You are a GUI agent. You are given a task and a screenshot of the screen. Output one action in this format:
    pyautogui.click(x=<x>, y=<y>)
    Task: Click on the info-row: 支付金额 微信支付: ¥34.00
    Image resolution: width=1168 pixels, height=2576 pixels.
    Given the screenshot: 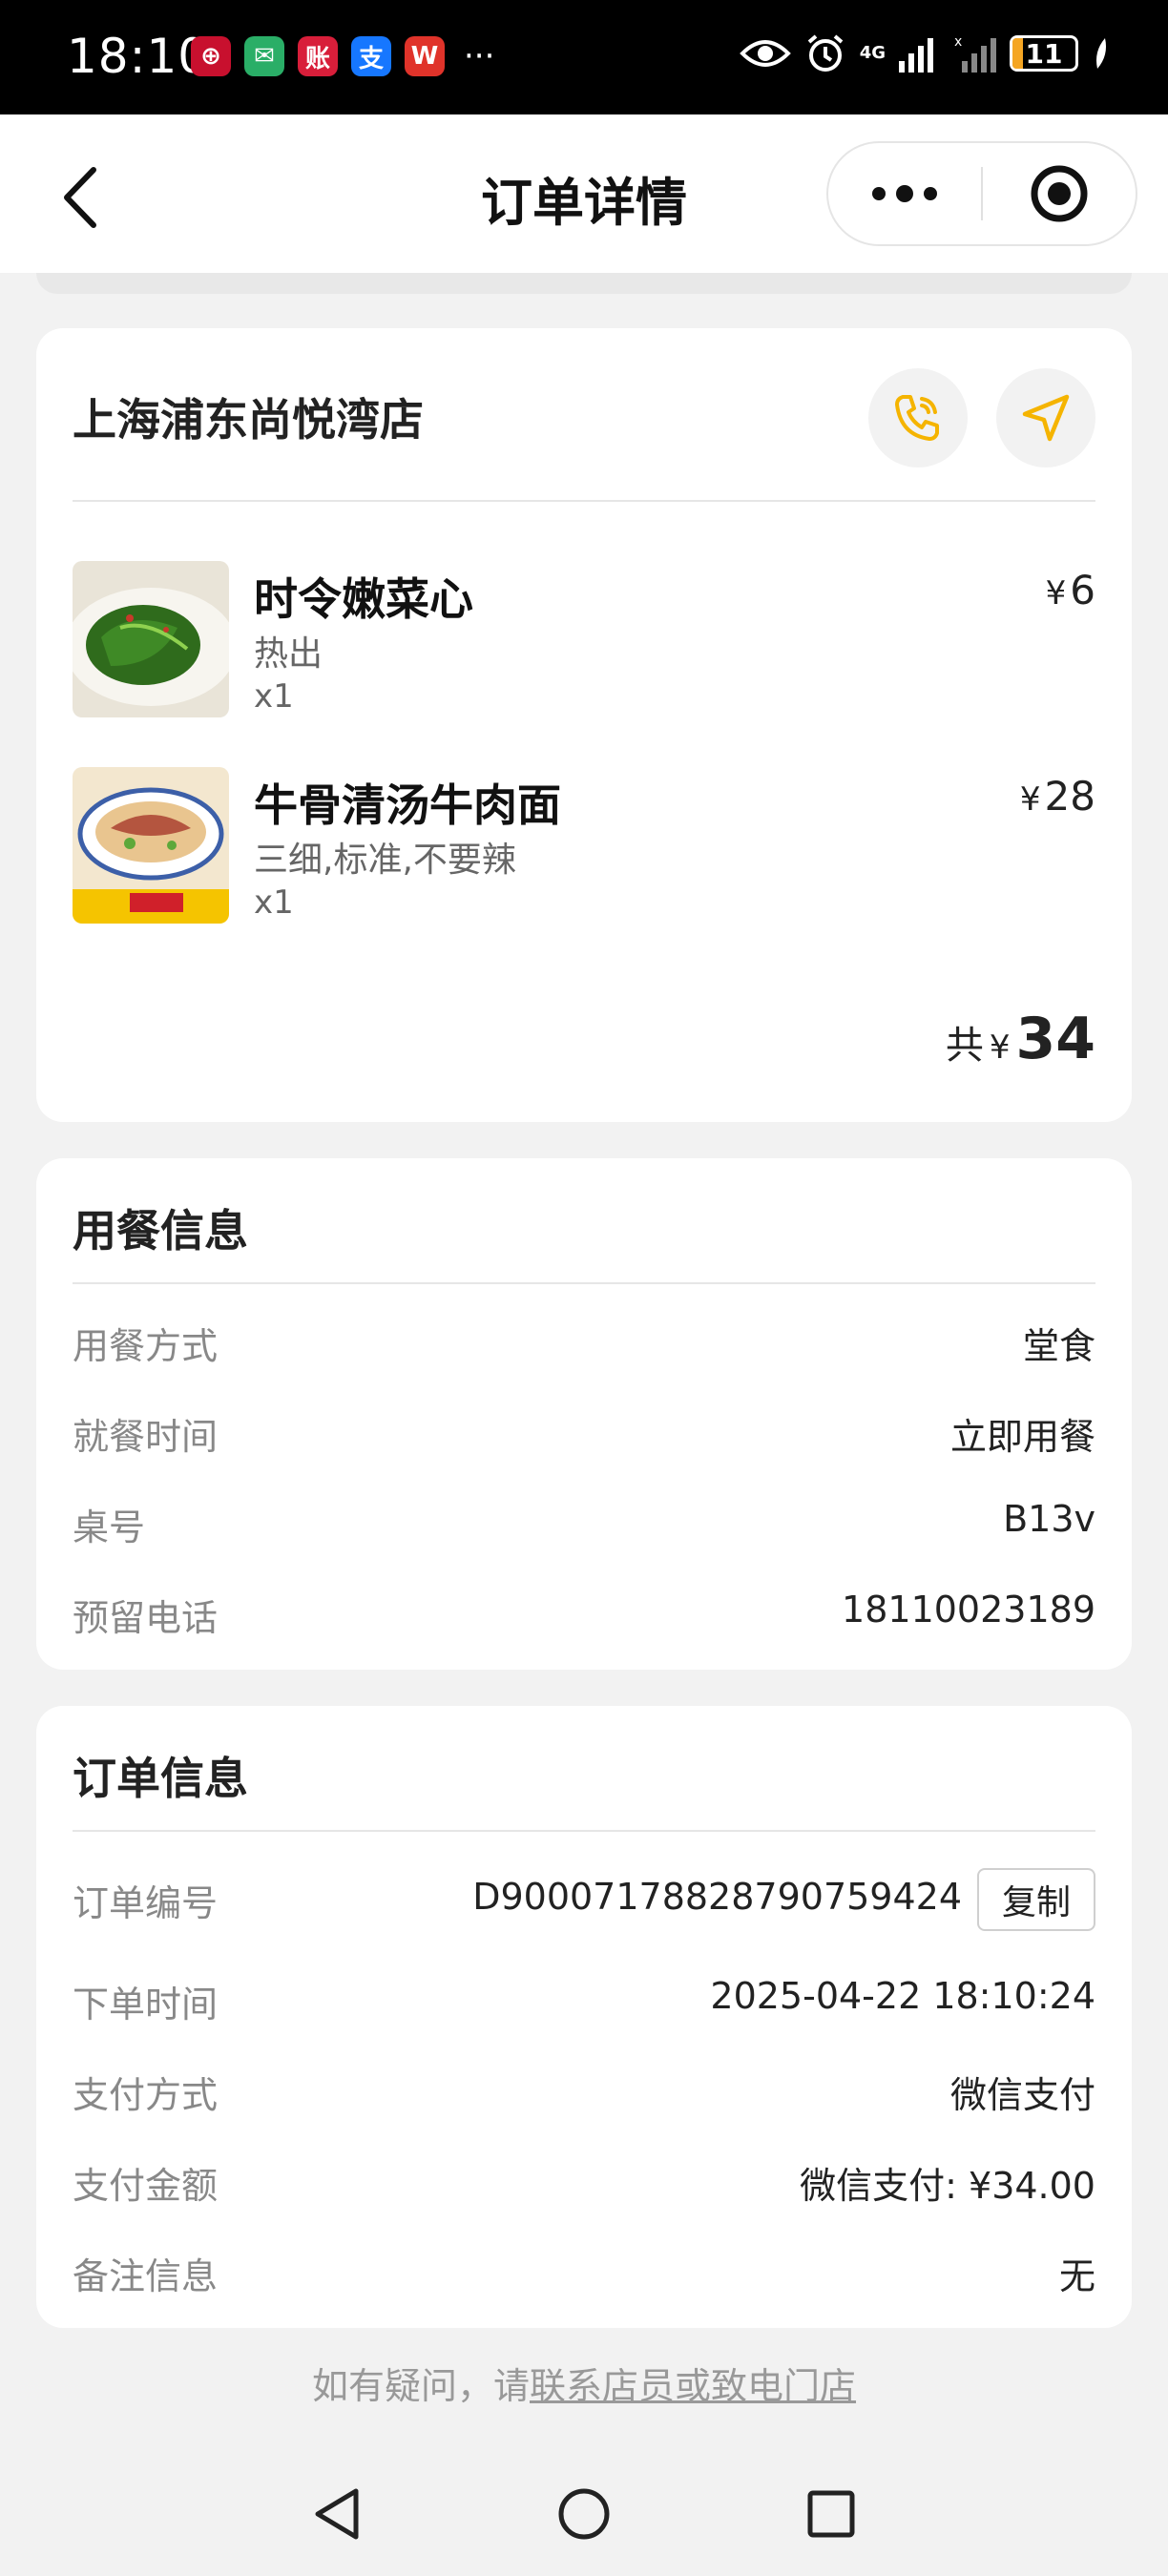 What is the action you would take?
    pyautogui.click(x=584, y=2178)
    